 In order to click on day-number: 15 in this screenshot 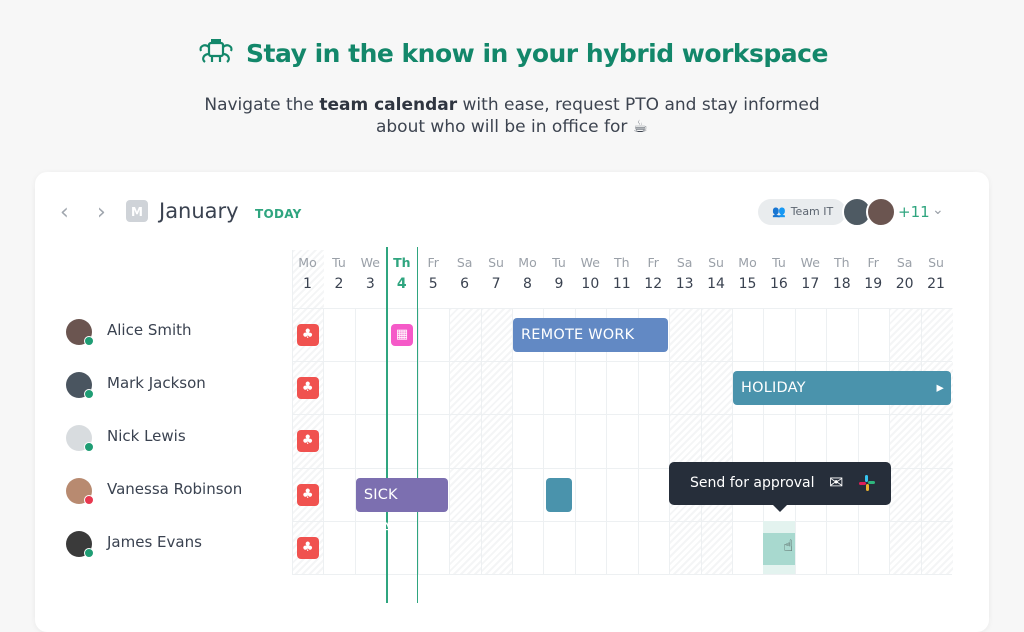, I will do `click(747, 284)`.